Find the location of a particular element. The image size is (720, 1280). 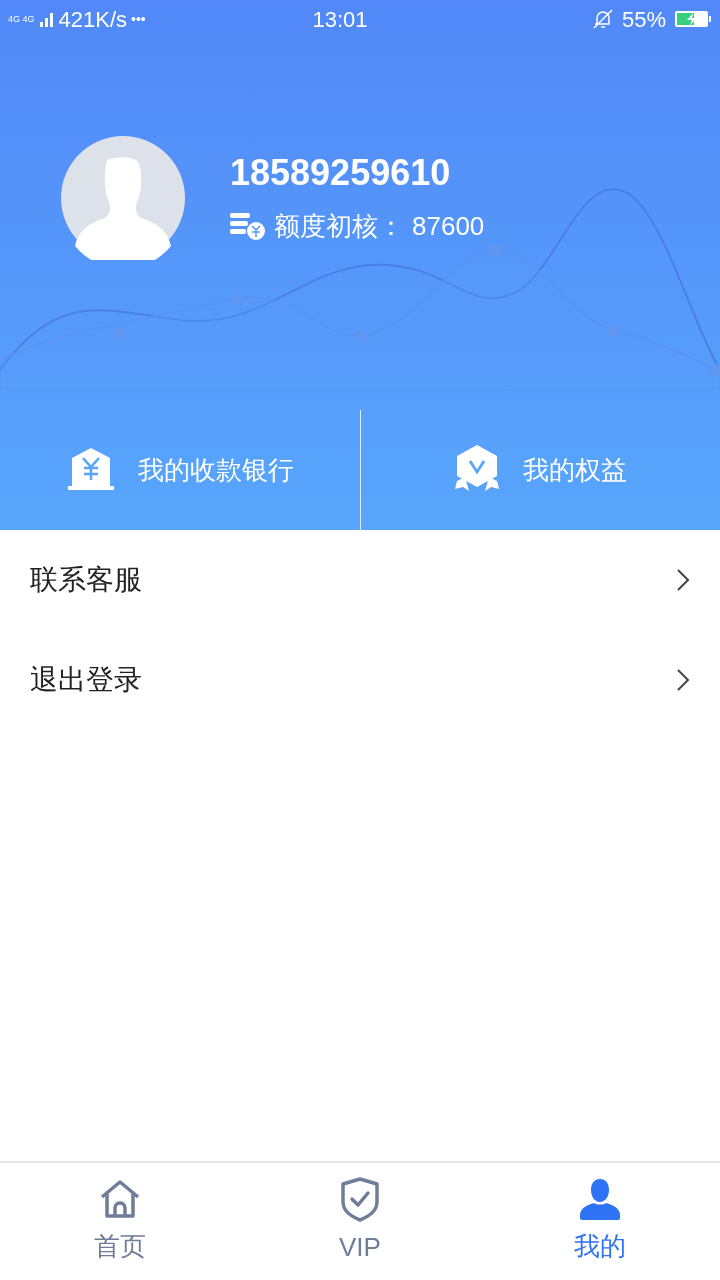

more-indicator: ••• is located at coordinates (138, 19).